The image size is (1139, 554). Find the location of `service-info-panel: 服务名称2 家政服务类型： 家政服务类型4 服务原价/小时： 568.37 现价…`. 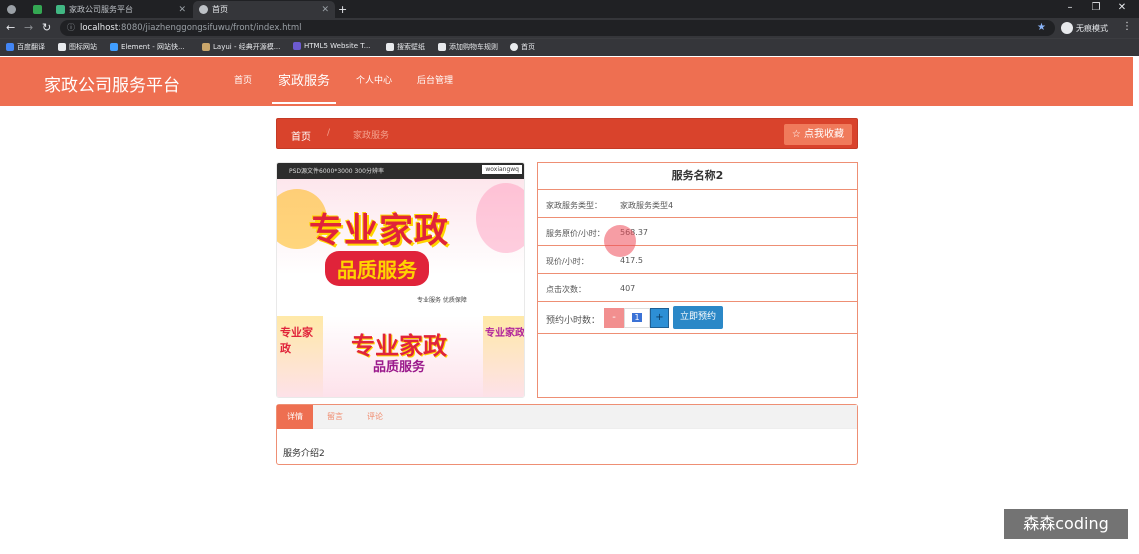

service-info-panel: 服务名称2 家政服务类型： 家政服务类型4 服务原价/小时： 568.37 现价… is located at coordinates (697, 280).